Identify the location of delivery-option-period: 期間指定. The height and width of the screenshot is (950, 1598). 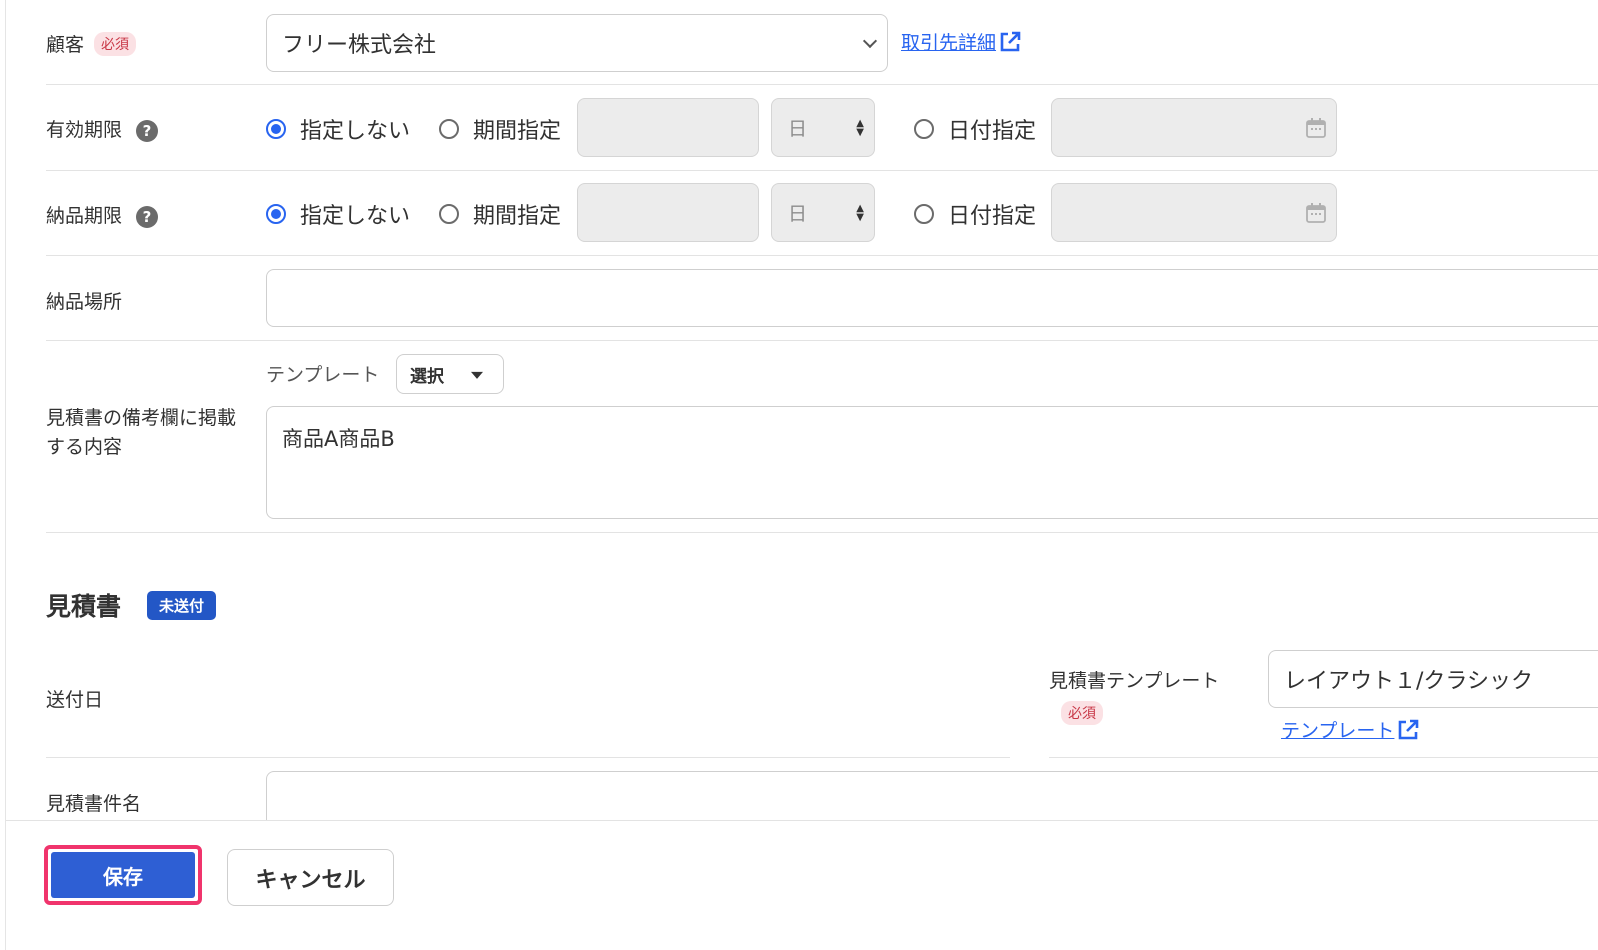
(500, 214).